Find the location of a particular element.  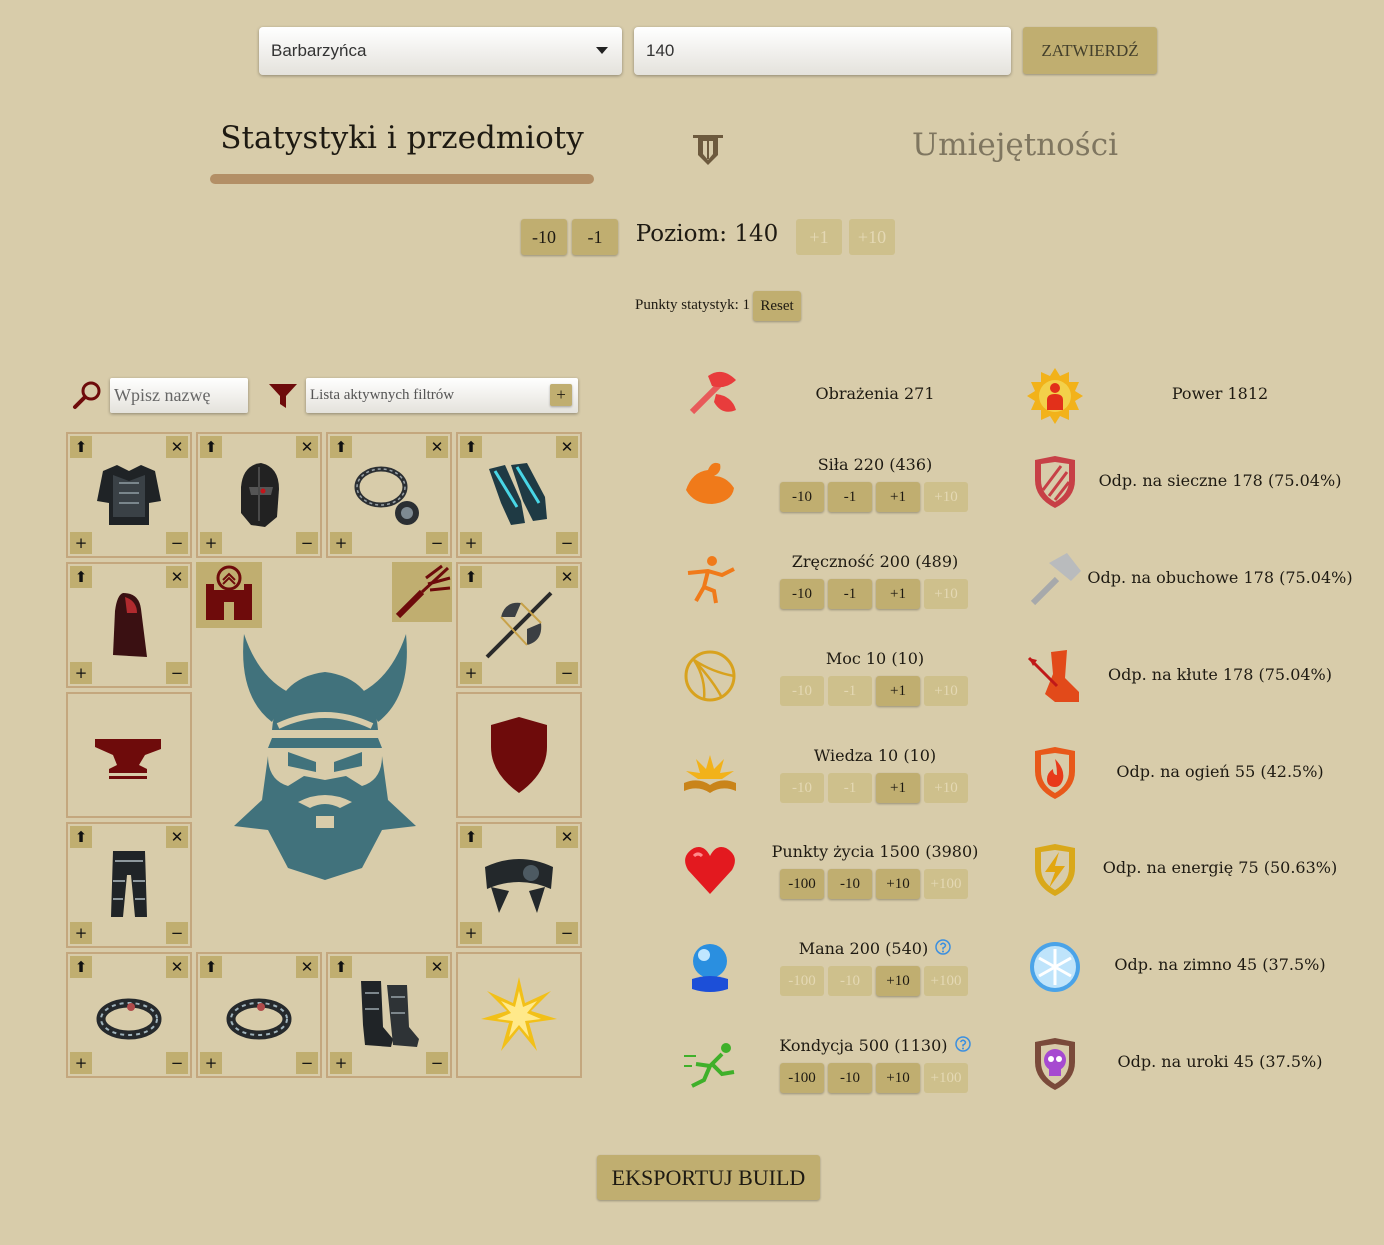

search-input: Wpisz nazwę is located at coordinates (179, 395).